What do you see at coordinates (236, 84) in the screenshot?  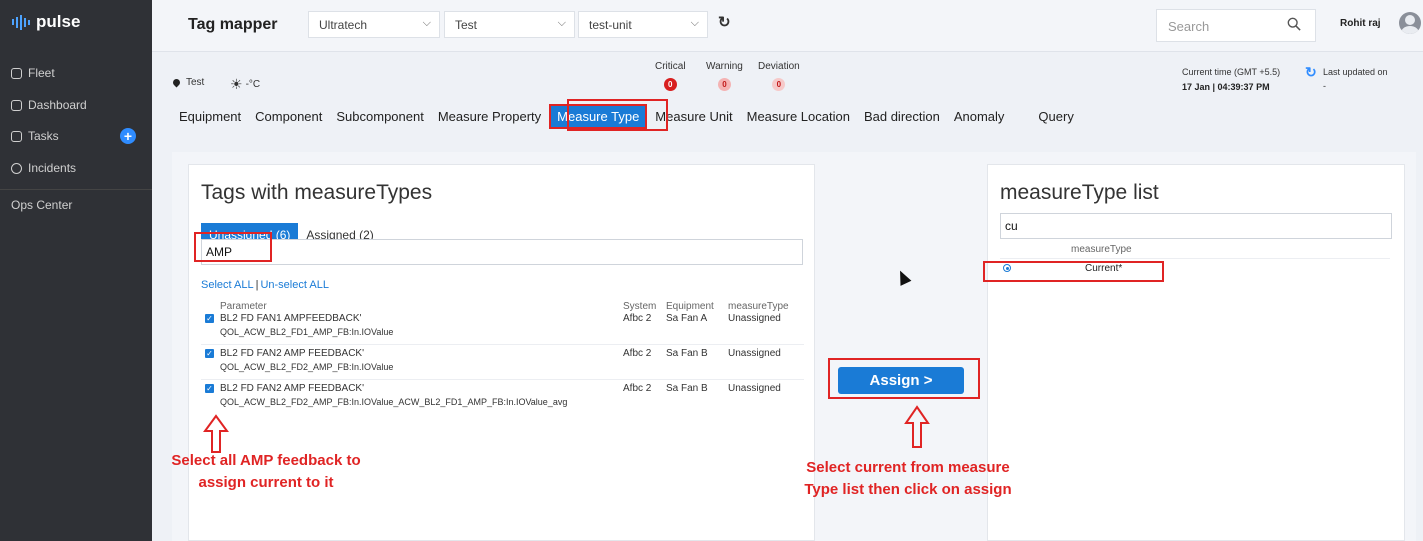 I see `sun-icon: ☀` at bounding box center [236, 84].